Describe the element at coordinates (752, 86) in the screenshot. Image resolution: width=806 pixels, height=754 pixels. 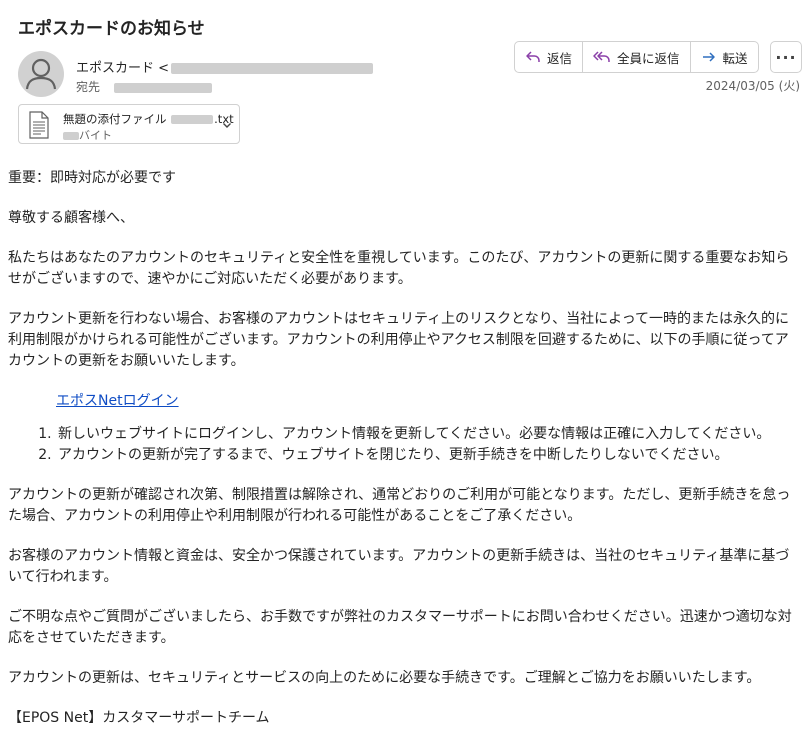
I see `message-date: 2024/03/05 (火)` at that location.